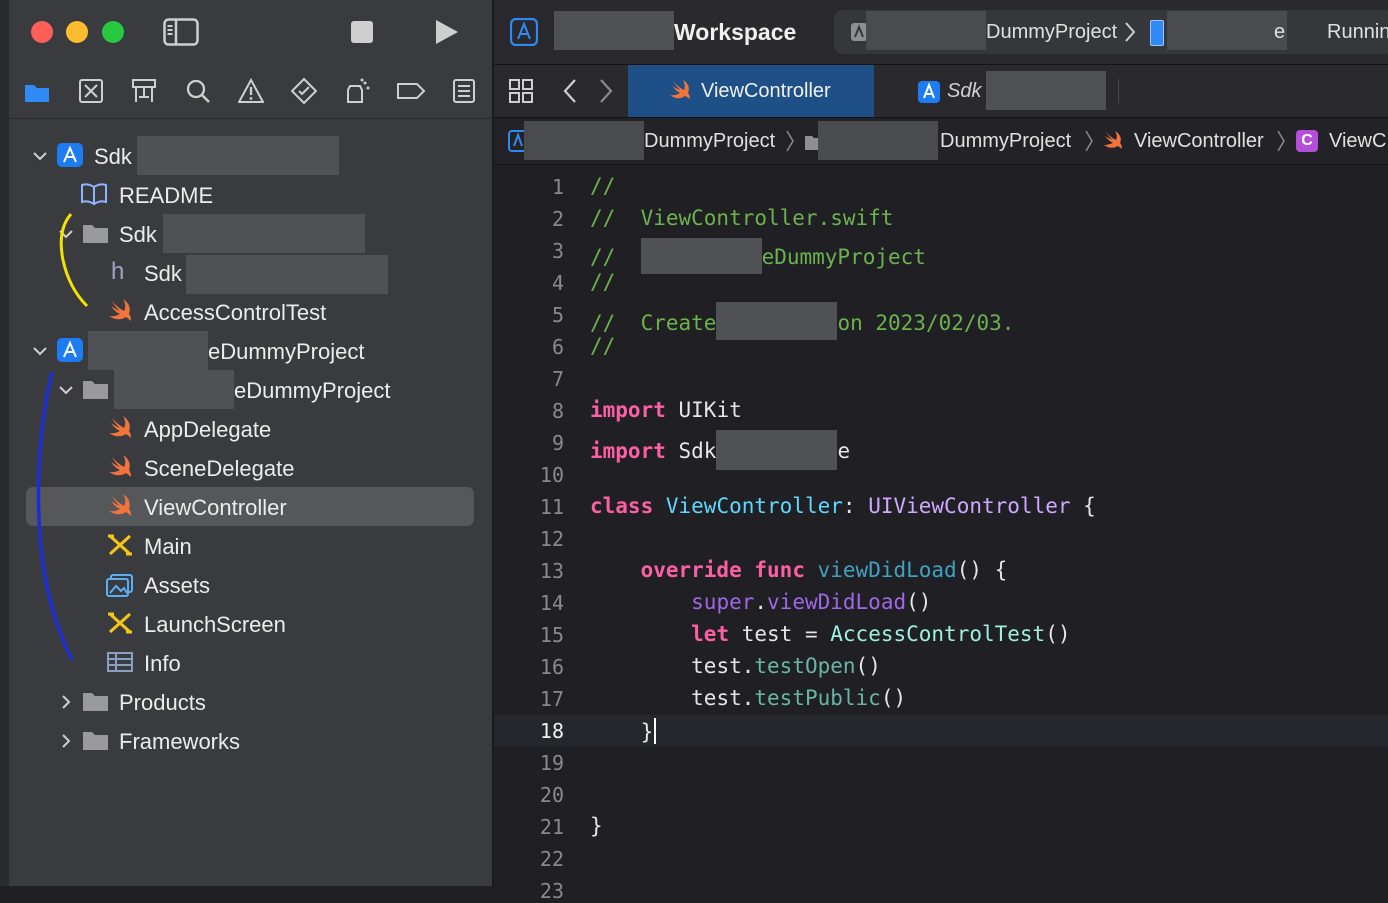 This screenshot has width=1388, height=903. I want to click on tree-item-launch-screen: LaunchScreen, so click(250, 623).